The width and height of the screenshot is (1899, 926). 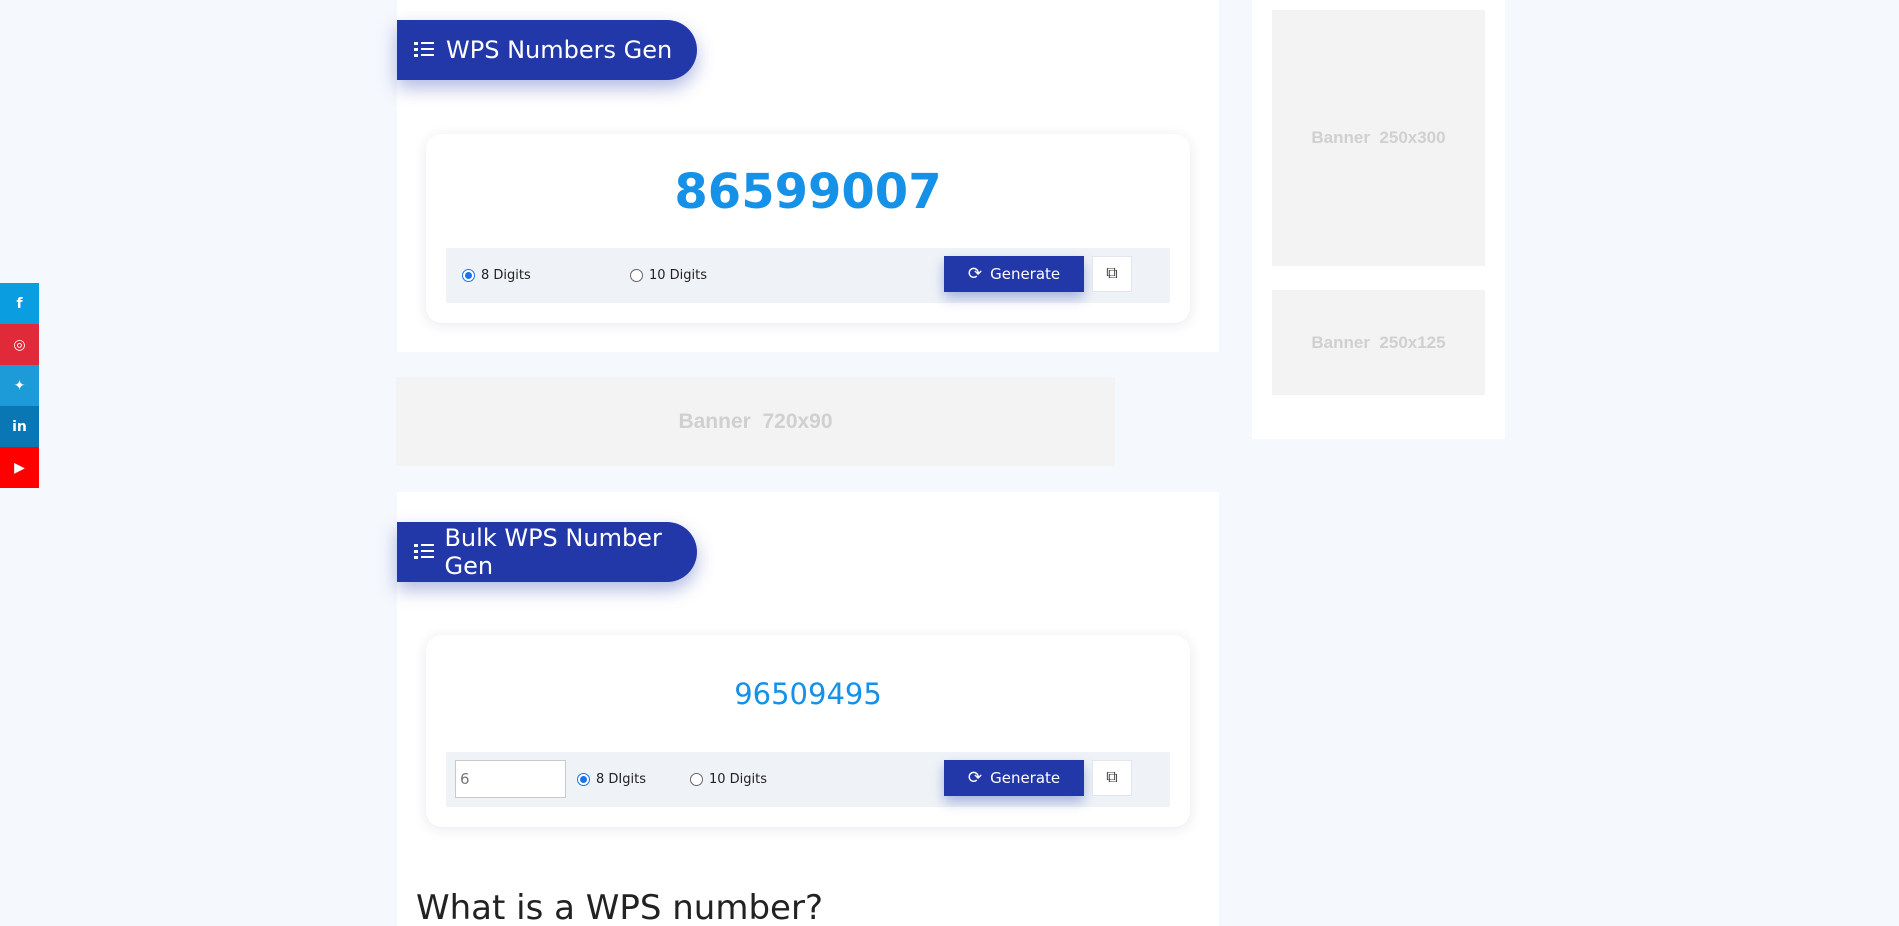 What do you see at coordinates (621, 779) in the screenshot?
I see `radio-label: 8 DIgits` at bounding box center [621, 779].